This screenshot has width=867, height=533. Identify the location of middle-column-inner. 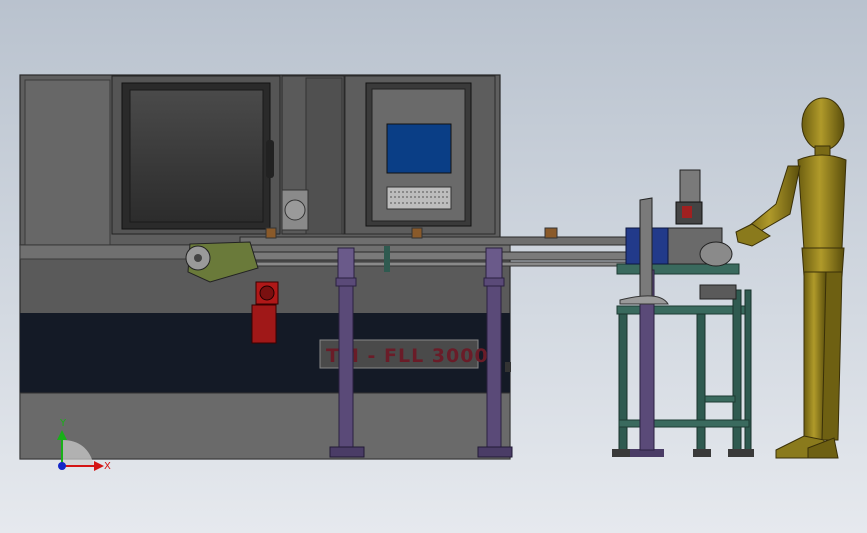
(324, 156).